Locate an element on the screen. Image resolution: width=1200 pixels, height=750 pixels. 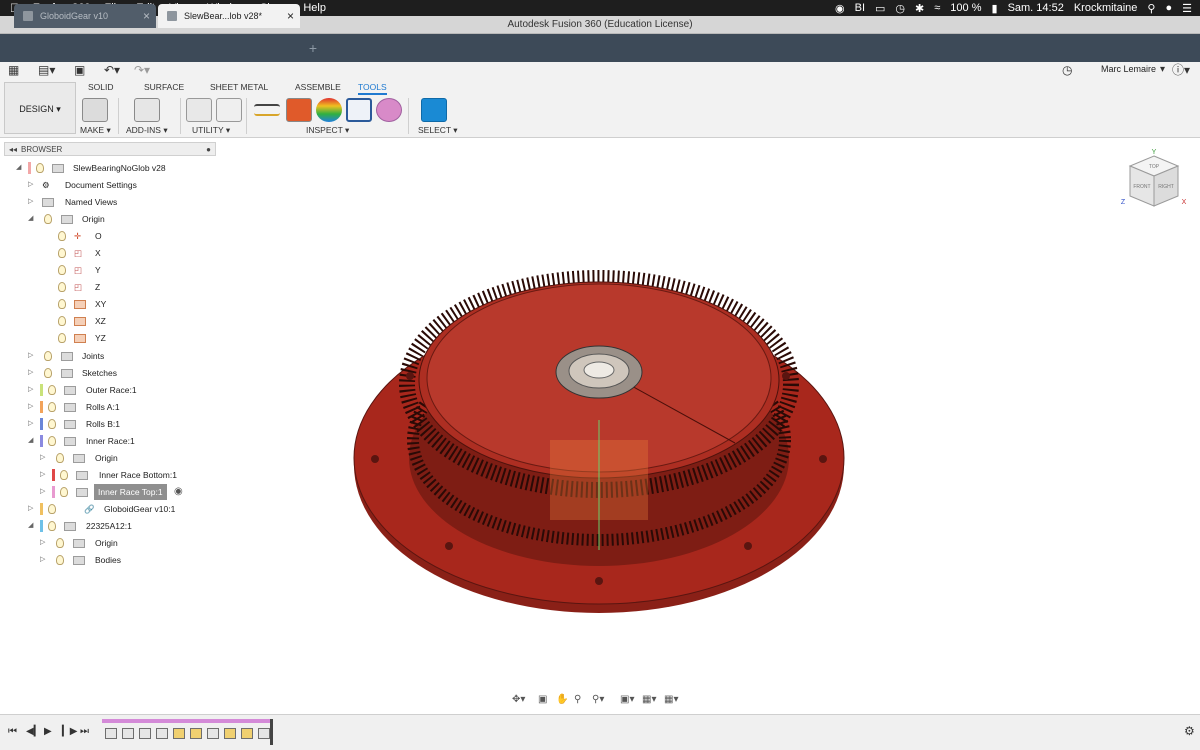
step-back-icon: ◀▎ is located at coordinates (33, 731).